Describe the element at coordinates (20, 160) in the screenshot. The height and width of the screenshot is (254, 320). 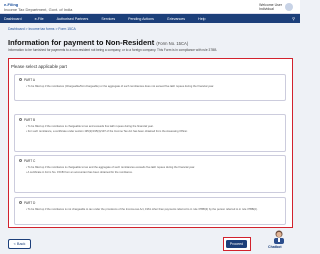
I see `part-c-radio` at that location.